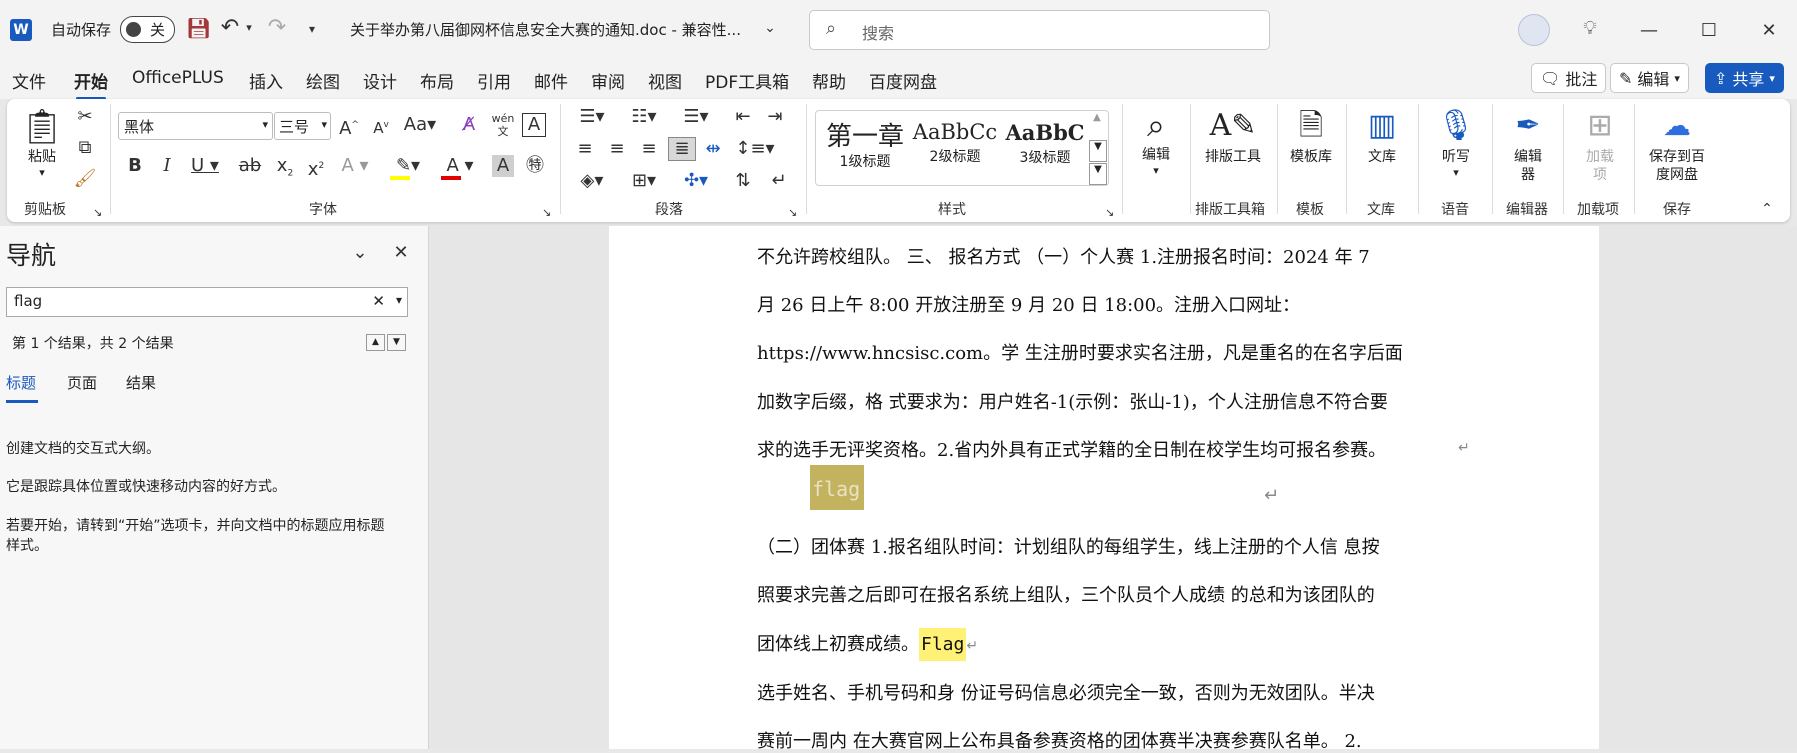  Describe the element at coordinates (1098, 174) in the screenshot. I see `styles-more-icon: ▼` at that location.